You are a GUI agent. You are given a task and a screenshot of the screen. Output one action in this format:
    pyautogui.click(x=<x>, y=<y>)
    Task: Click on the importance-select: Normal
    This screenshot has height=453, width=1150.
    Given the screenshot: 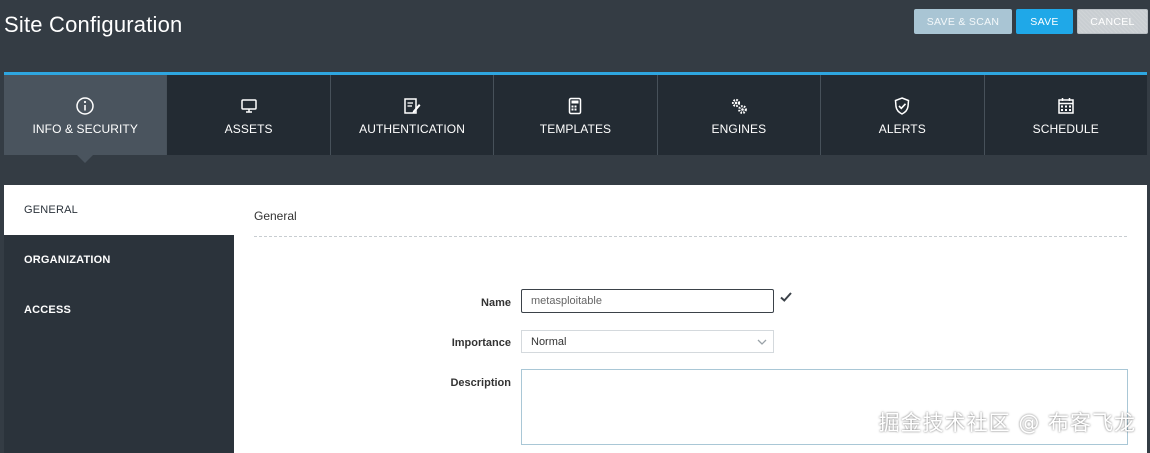 What is the action you would take?
    pyautogui.click(x=647, y=341)
    